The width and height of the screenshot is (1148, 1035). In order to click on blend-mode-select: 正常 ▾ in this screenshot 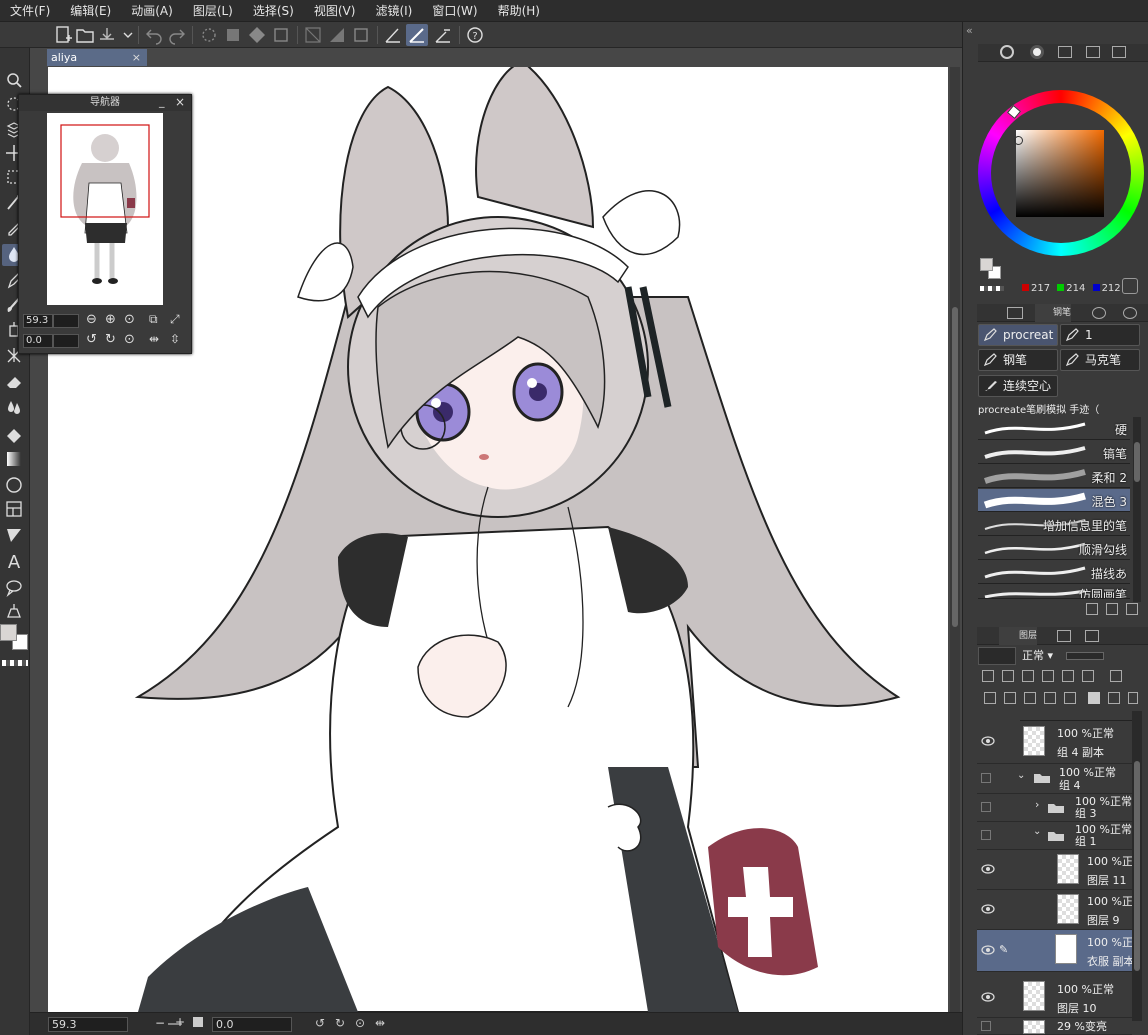, I will do `click(1040, 656)`.